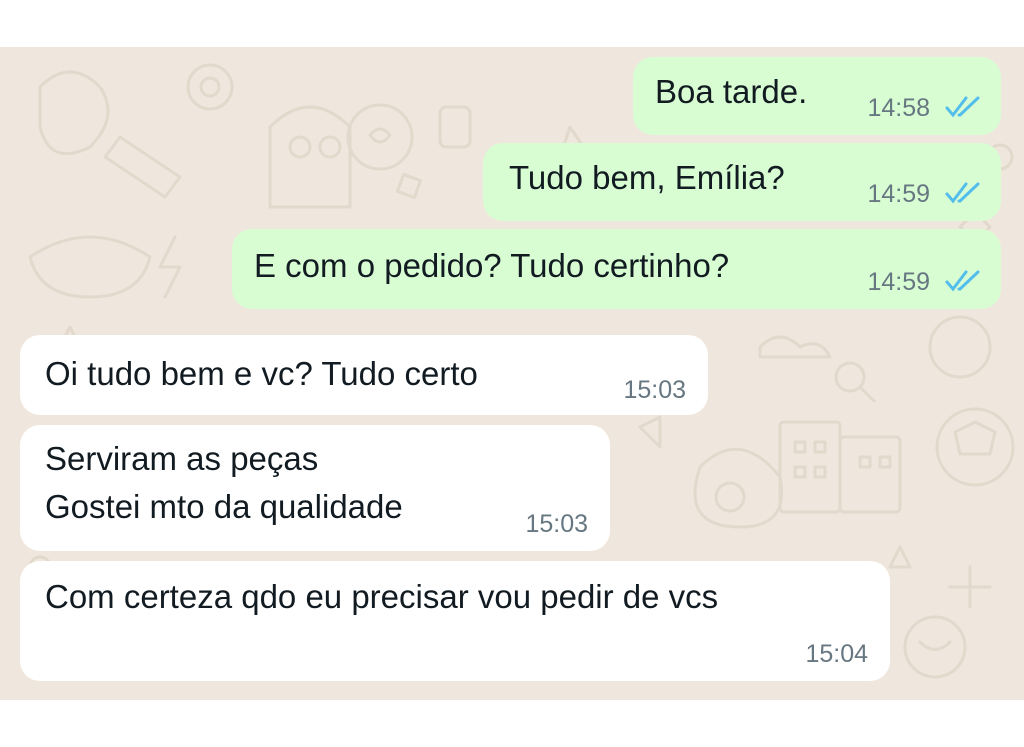  Describe the element at coordinates (492, 265) in the screenshot. I see `message-text: E com o pedido? Tudo certinho?` at that location.